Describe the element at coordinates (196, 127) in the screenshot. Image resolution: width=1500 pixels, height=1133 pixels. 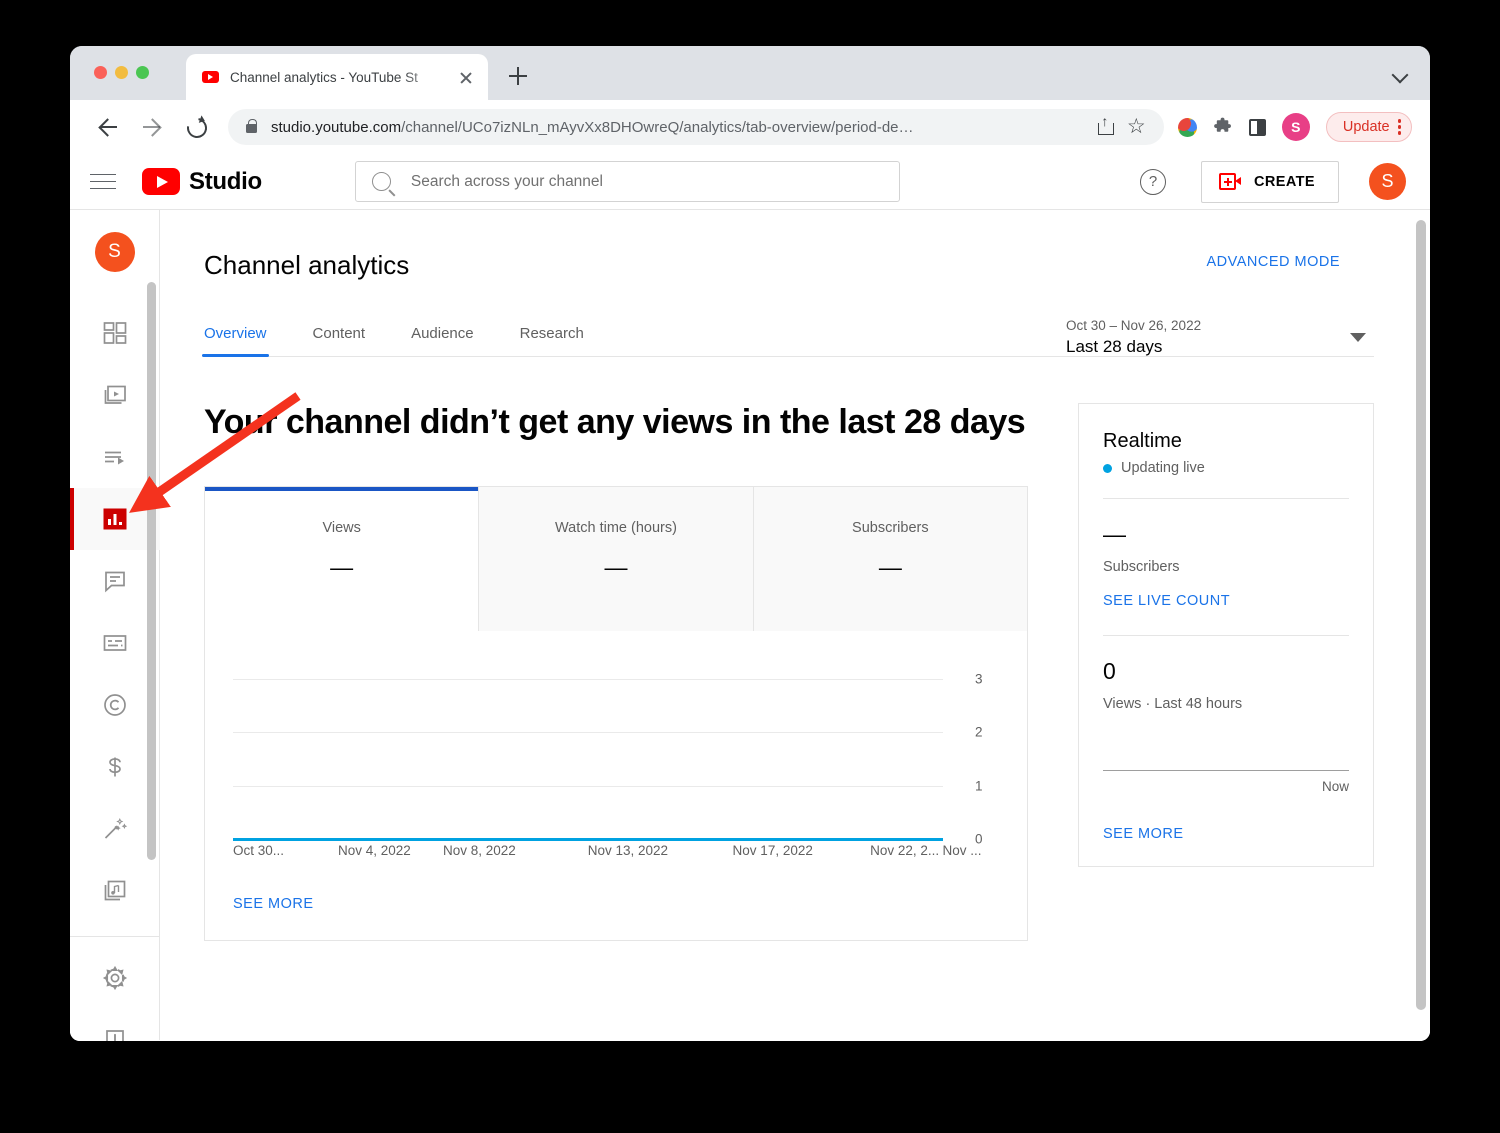
I see `reload-button` at that location.